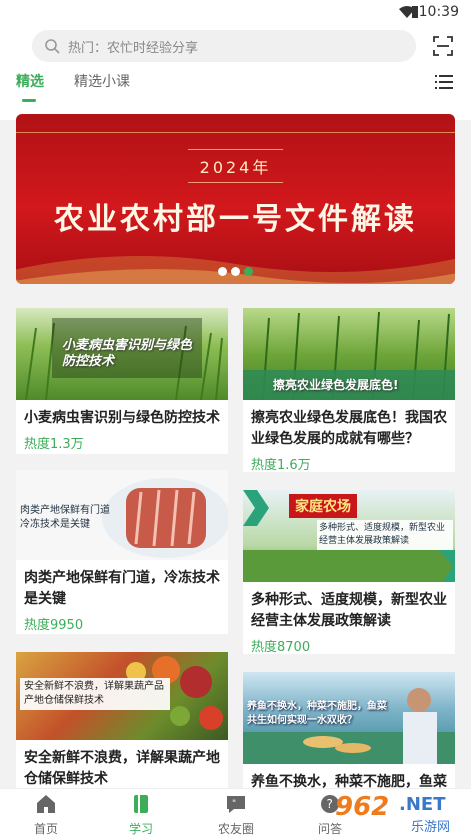 The width and height of the screenshot is (471, 838). I want to click on thumbnail-caption: 安全新鲜不浪费，详解果蔬产品产地仓储保鲜技术, so click(95, 694).